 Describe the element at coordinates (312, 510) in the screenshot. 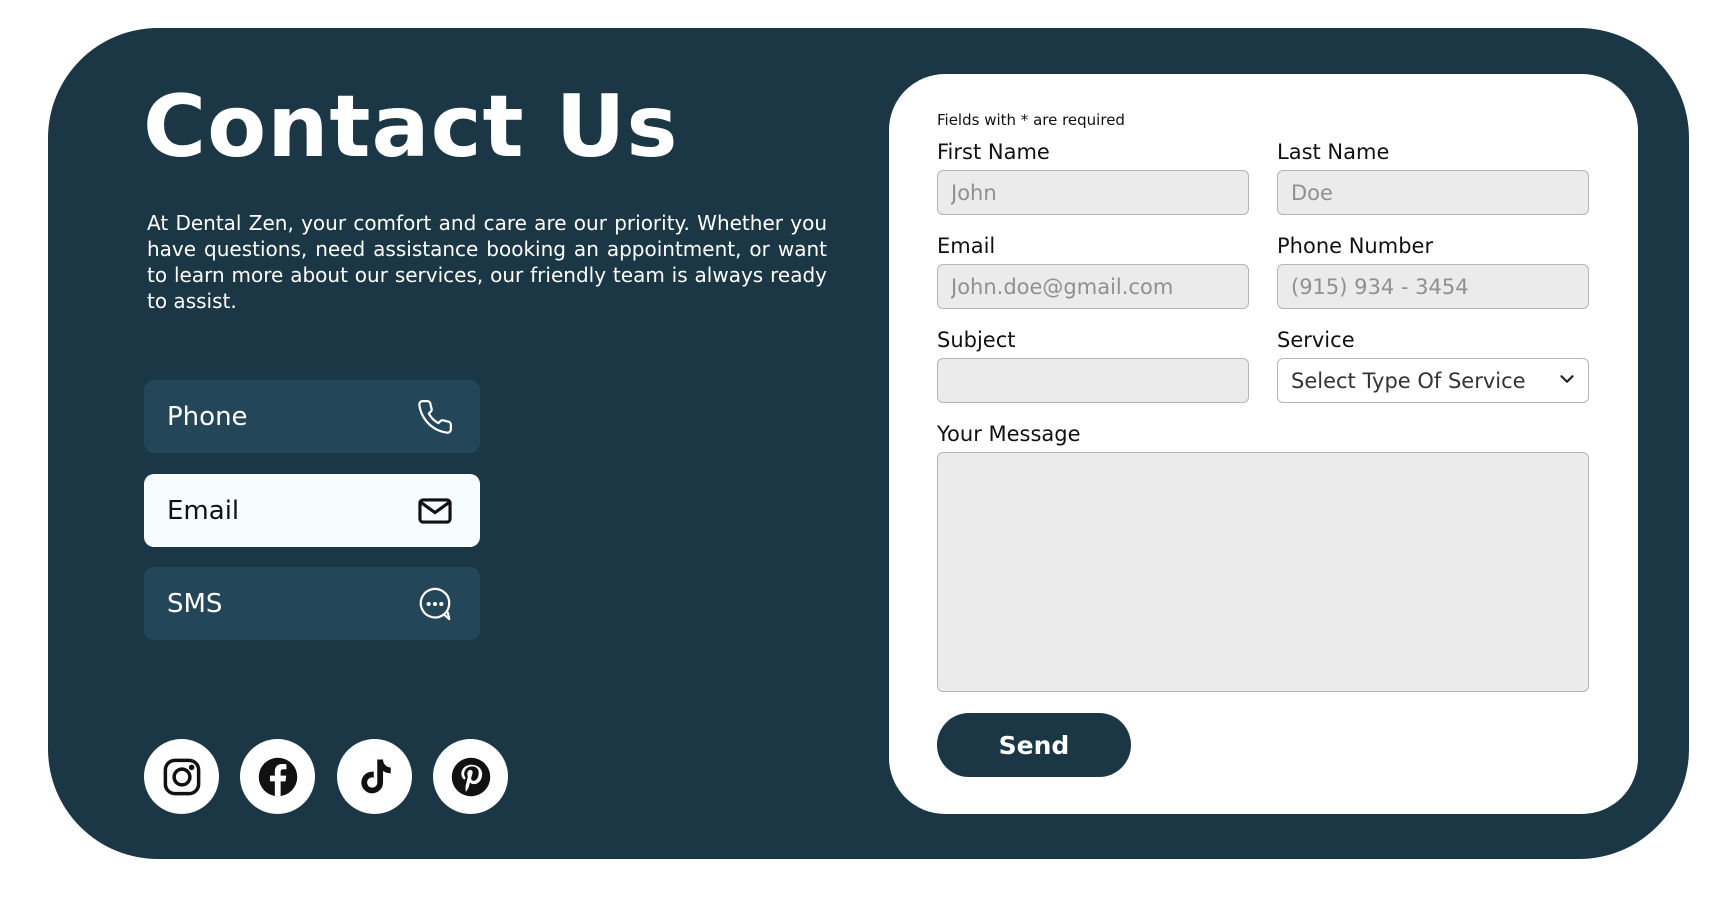

I see `contact-method-email: Email` at that location.